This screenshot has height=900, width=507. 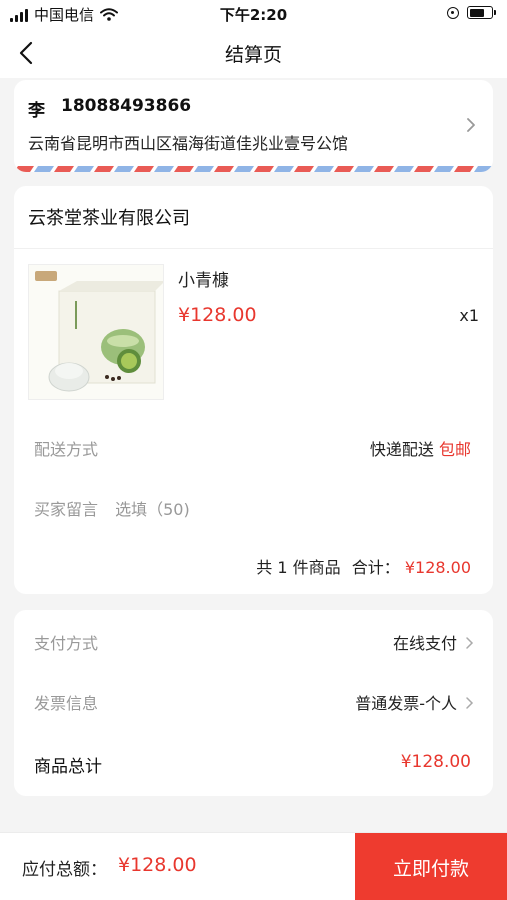 I want to click on status-time: 下午2:20, so click(x=253, y=15).